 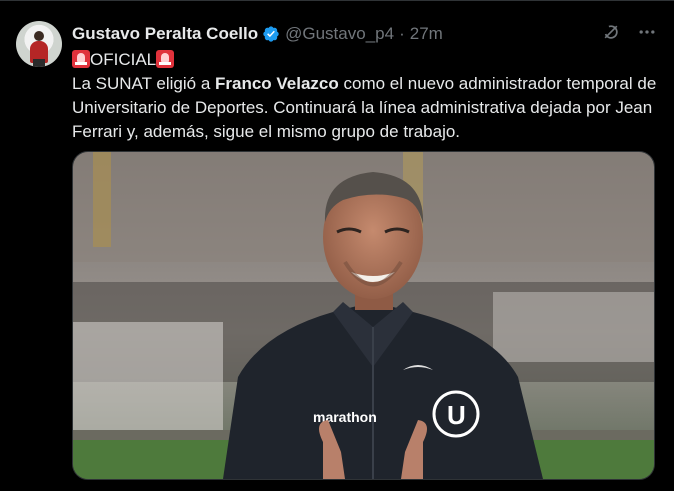 What do you see at coordinates (611, 32) in the screenshot?
I see `grok-icon` at bounding box center [611, 32].